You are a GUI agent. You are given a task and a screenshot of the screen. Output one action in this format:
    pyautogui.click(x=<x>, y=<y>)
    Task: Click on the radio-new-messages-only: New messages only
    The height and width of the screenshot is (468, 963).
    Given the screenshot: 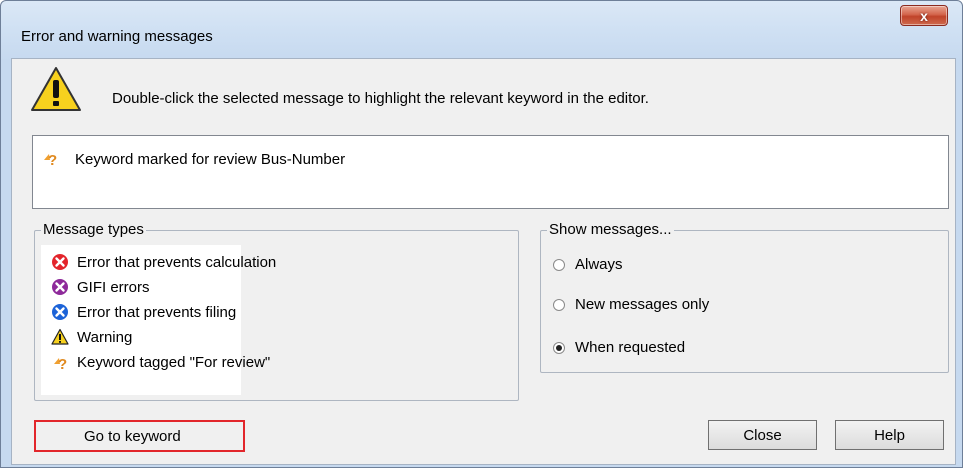 What is the action you would take?
    pyautogui.click(x=631, y=304)
    